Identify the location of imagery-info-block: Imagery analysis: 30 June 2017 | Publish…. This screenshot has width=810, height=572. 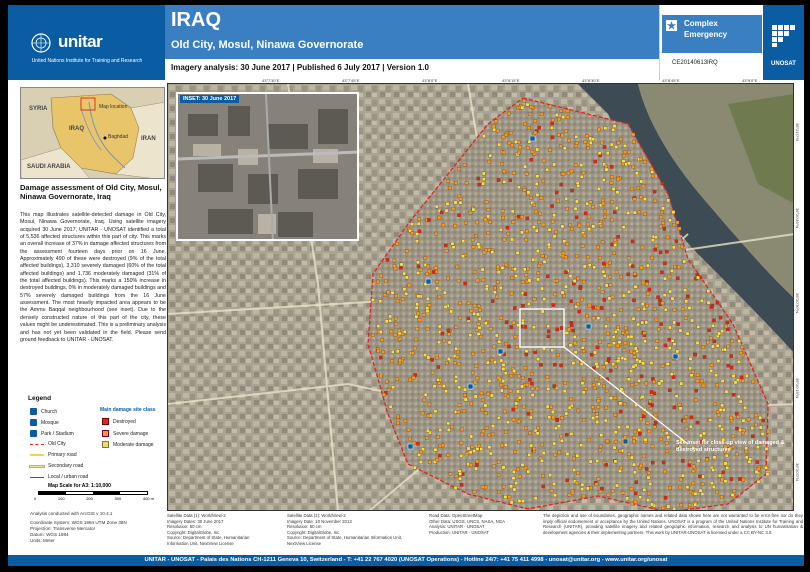
(412, 69).